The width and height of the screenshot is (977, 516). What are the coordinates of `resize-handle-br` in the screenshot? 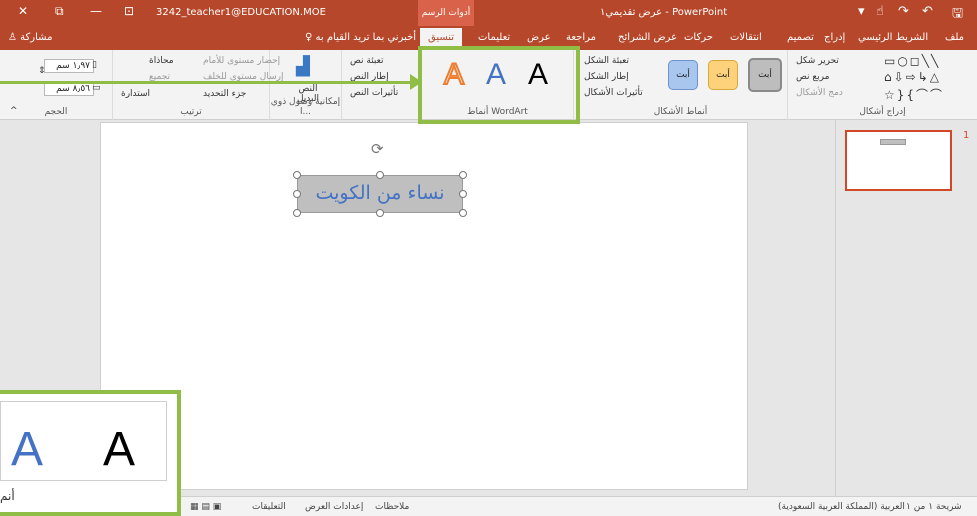 It's located at (463, 213).